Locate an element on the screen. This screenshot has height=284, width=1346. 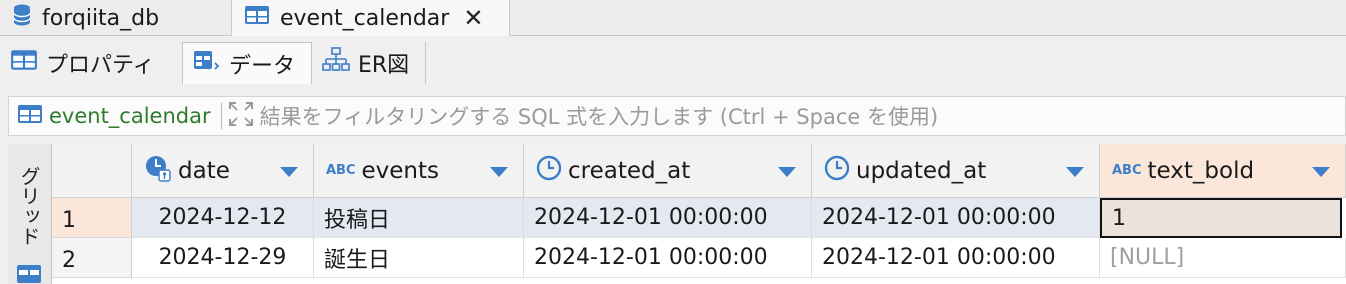
row-number-header is located at coordinates (92, 171).